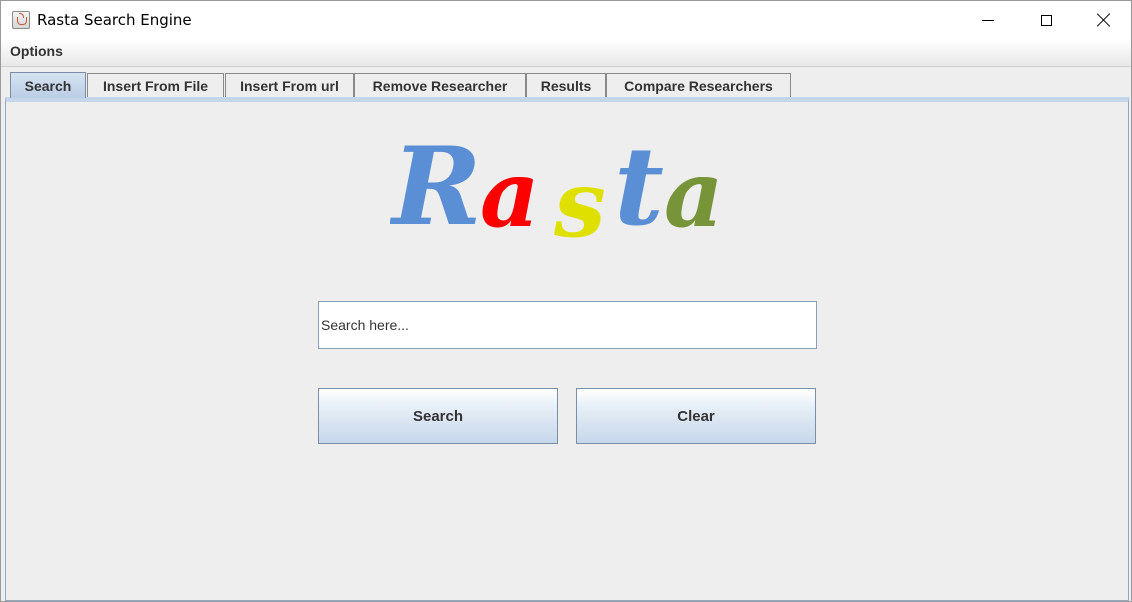 This screenshot has height=602, width=1132. I want to click on logo-letter-s: s, so click(579, 201).